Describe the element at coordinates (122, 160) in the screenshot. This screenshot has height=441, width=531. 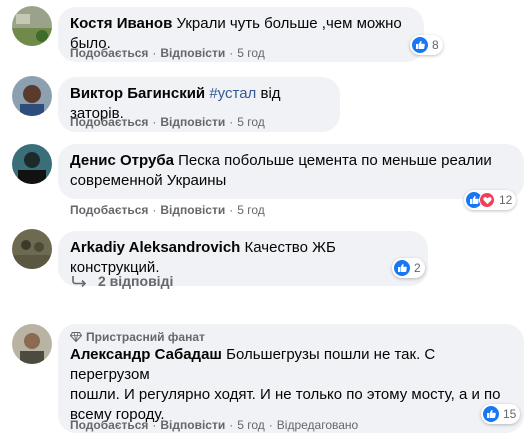
I see `comment-author: Денис Отруба` at that location.